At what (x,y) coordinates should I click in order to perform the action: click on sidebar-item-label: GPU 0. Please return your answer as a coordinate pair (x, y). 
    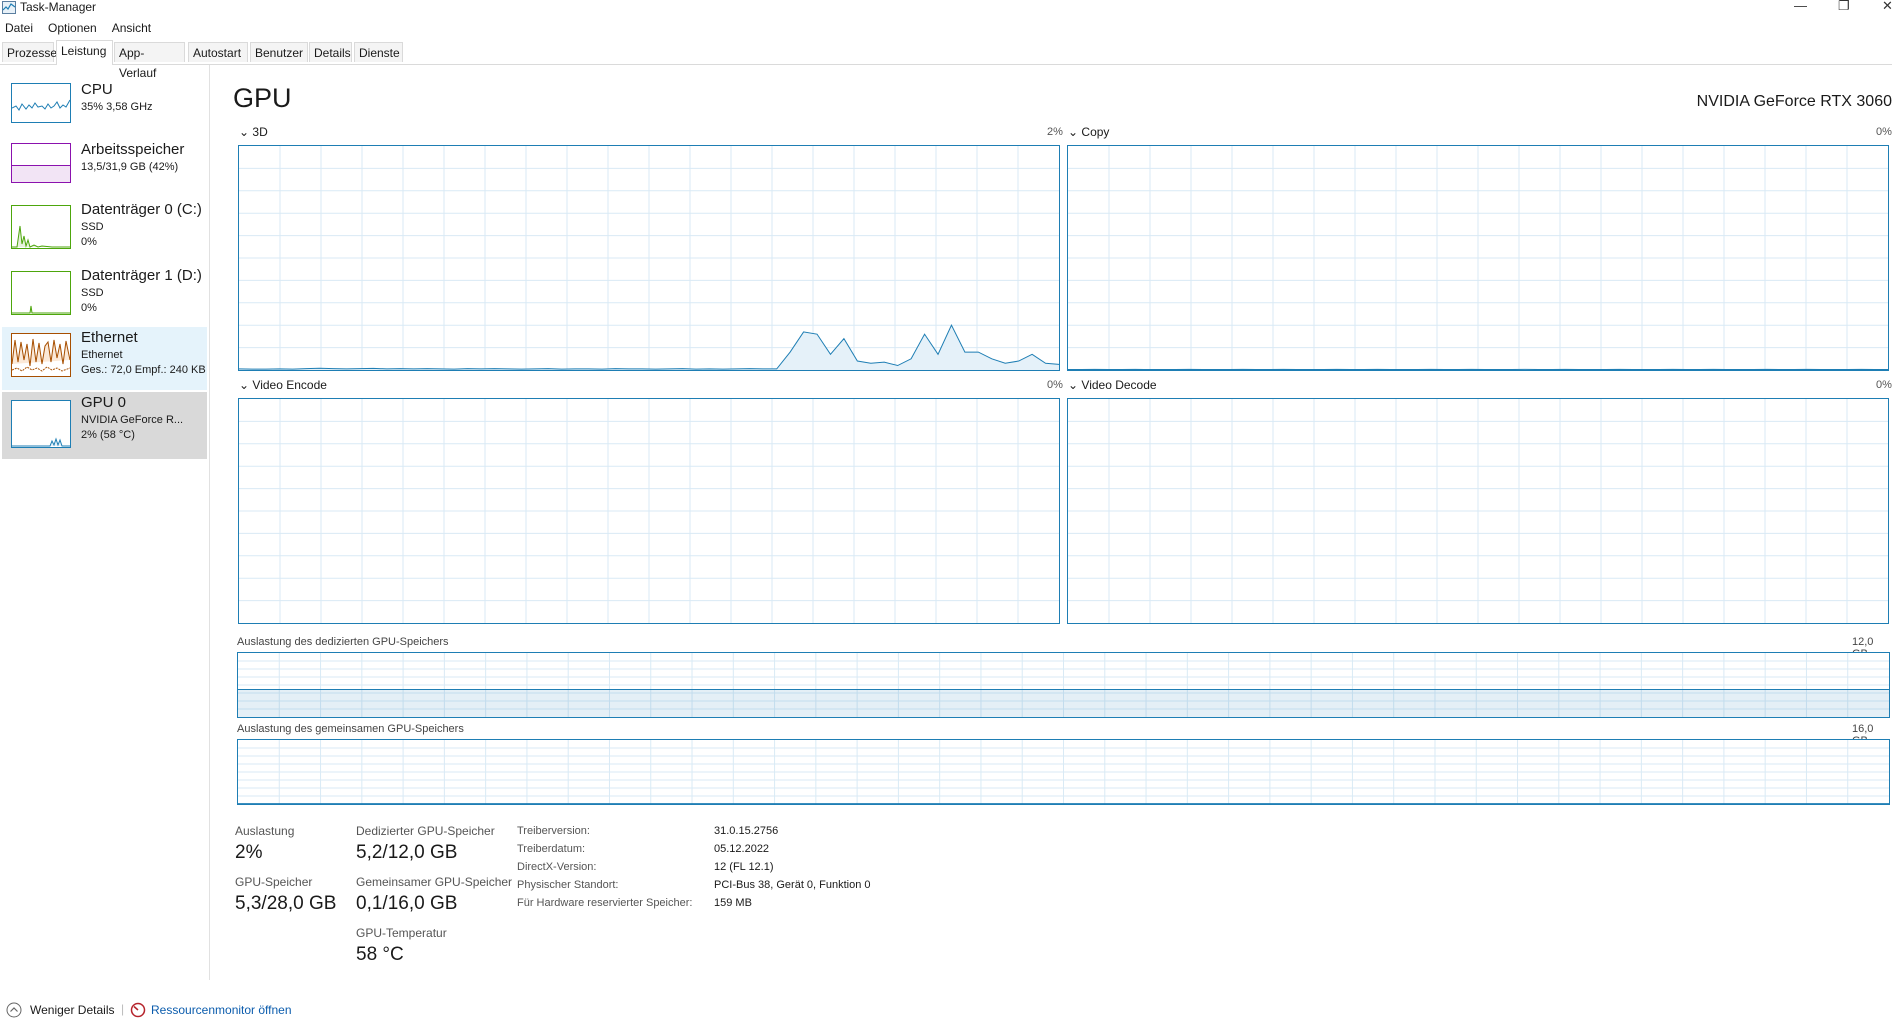
    Looking at the image, I should click on (104, 402).